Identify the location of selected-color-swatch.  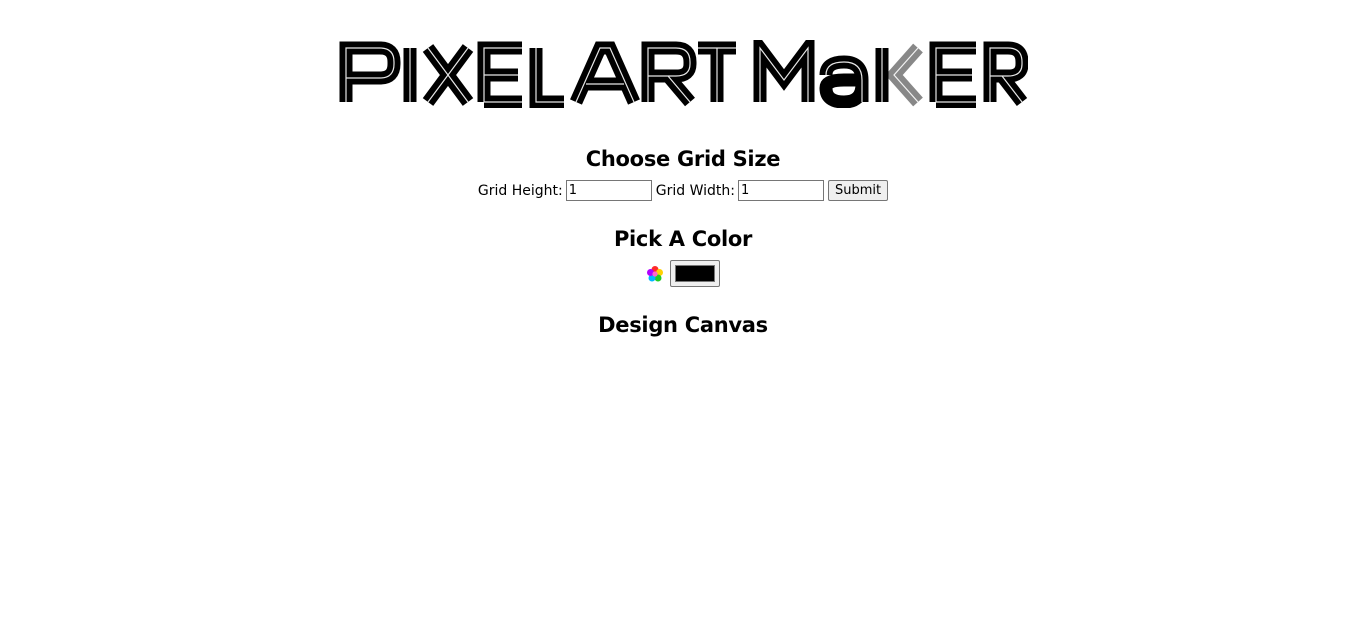
(695, 273).